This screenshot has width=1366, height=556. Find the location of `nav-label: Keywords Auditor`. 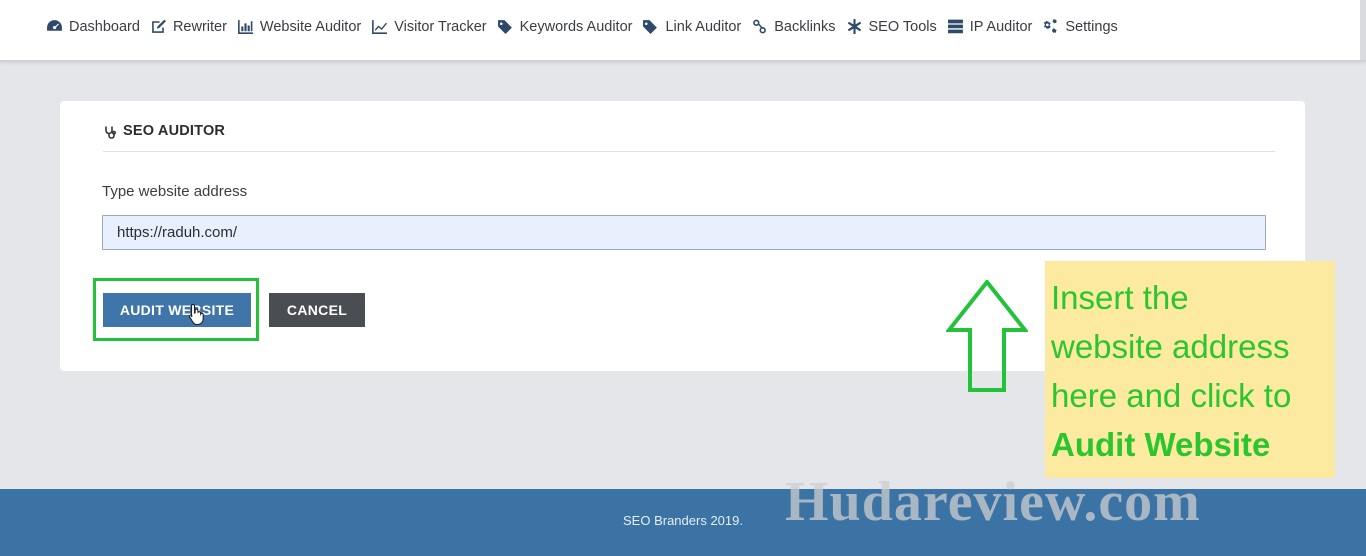

nav-label: Keywords Auditor is located at coordinates (576, 26).